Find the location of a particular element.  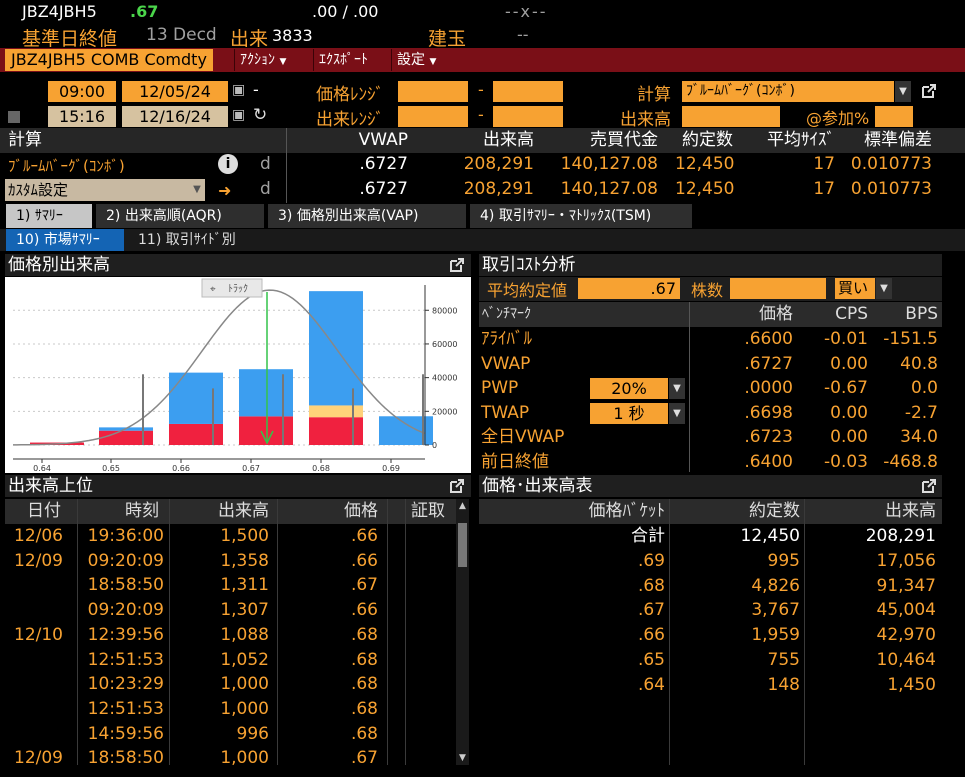

row-volume: 10,464 is located at coordinates (906, 660).